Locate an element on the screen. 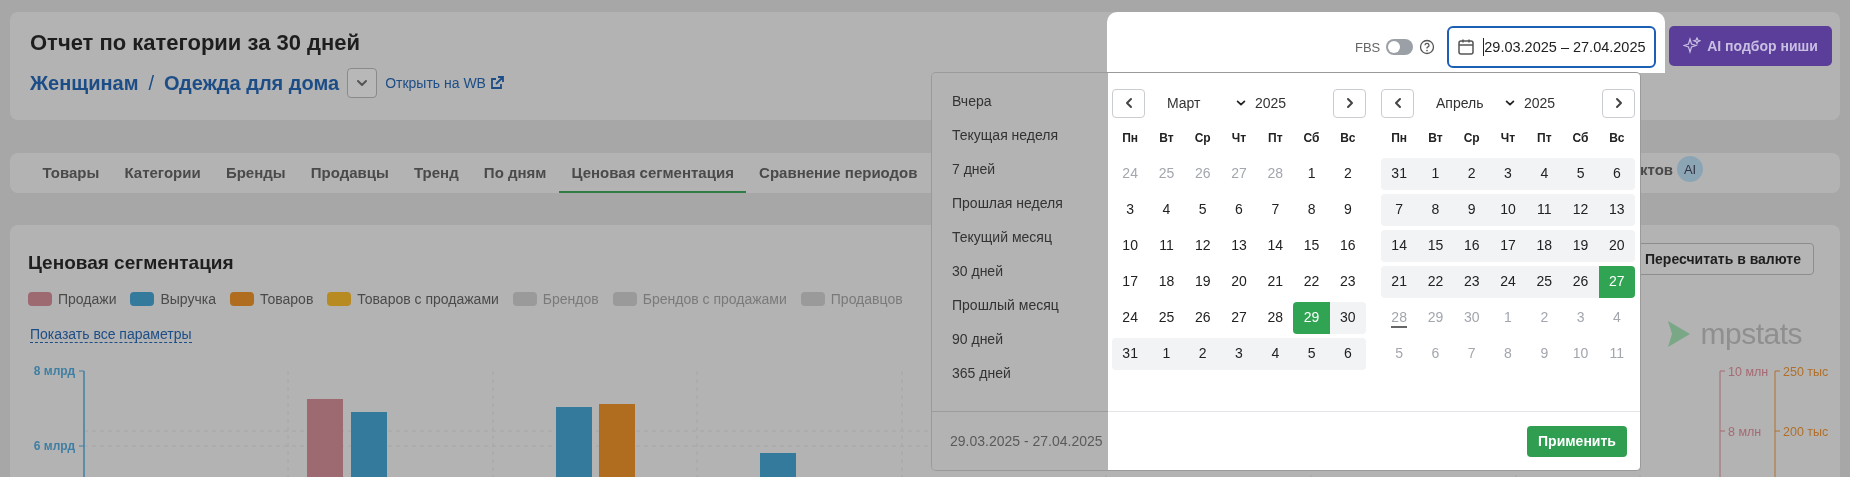  calendar-day: 22 is located at coordinates (1311, 282).